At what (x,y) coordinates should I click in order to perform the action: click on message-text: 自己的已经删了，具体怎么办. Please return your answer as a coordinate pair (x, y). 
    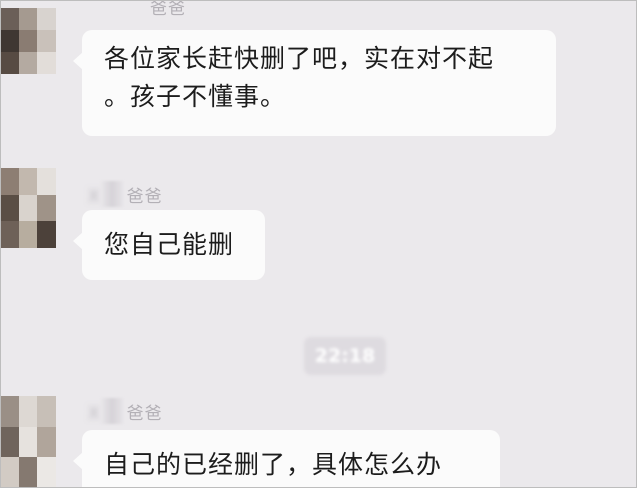
    Looking at the image, I should click on (273, 464).